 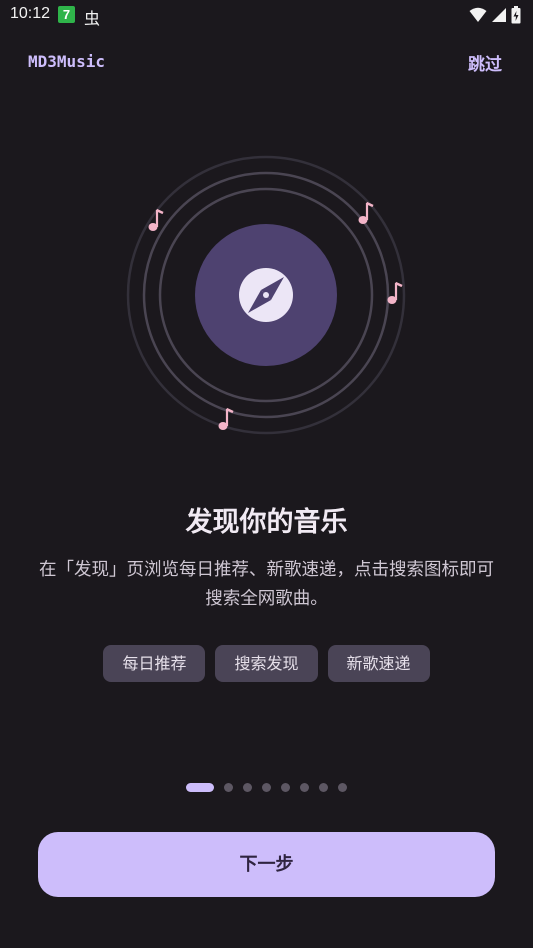 I want to click on status-time: 10:12, so click(x=30, y=13).